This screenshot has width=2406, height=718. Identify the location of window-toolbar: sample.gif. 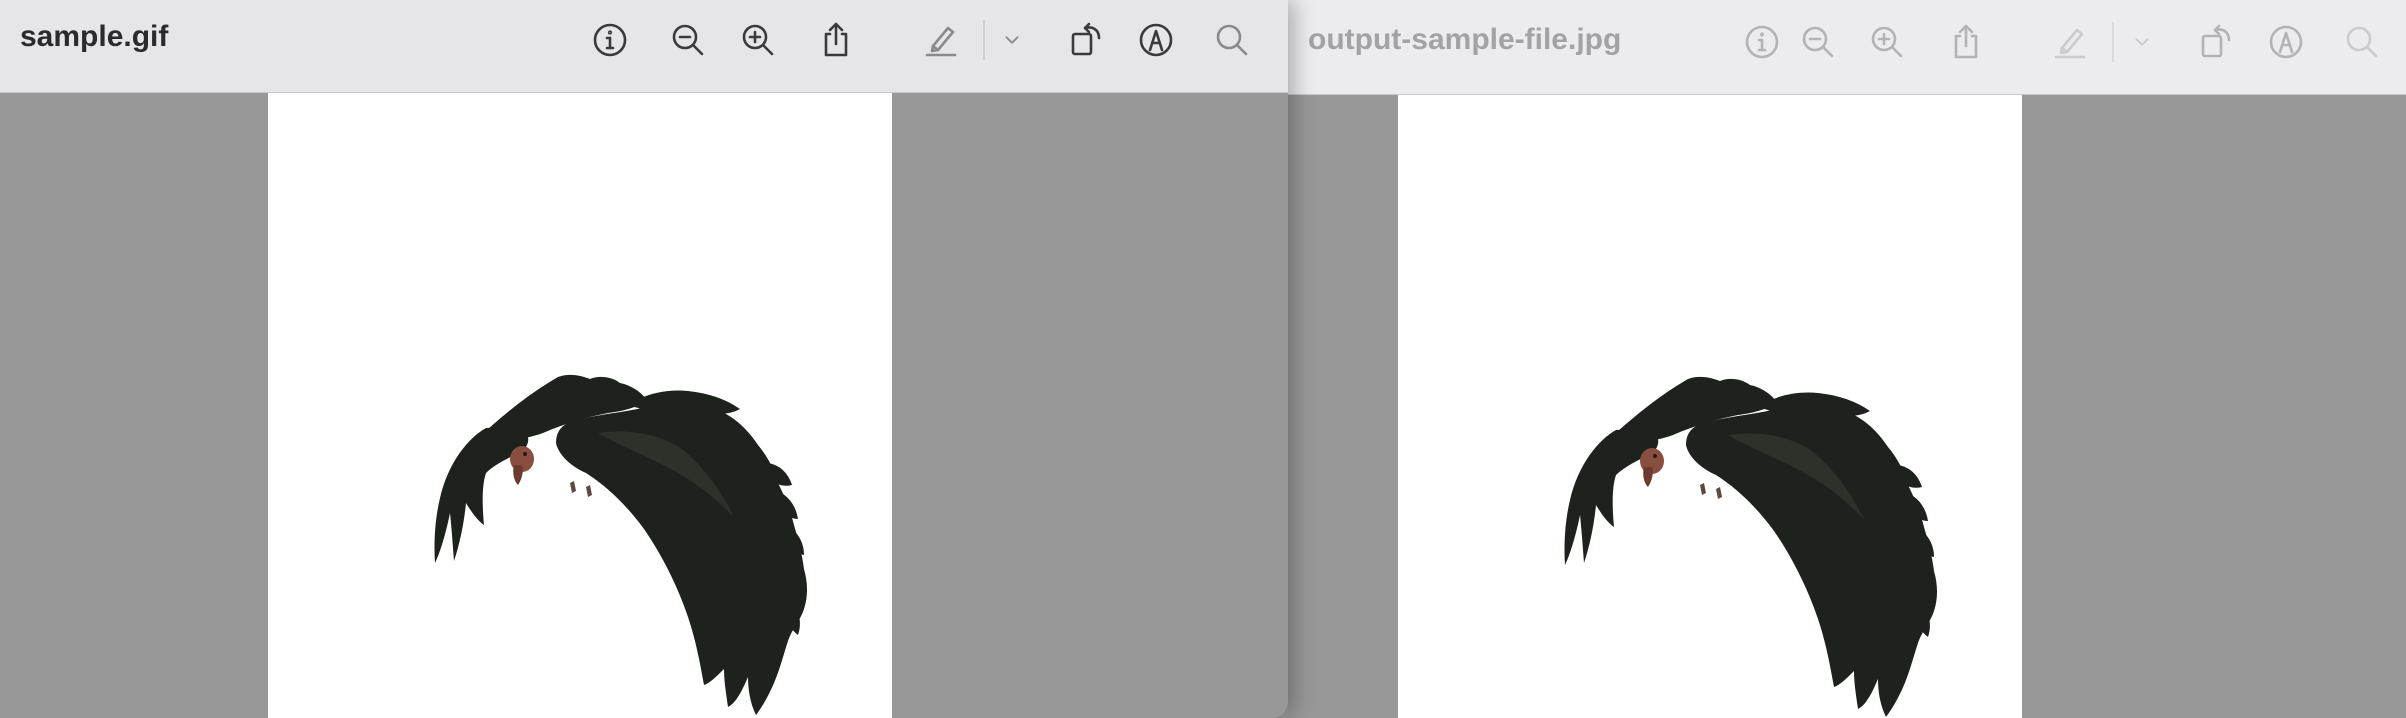
(644, 46).